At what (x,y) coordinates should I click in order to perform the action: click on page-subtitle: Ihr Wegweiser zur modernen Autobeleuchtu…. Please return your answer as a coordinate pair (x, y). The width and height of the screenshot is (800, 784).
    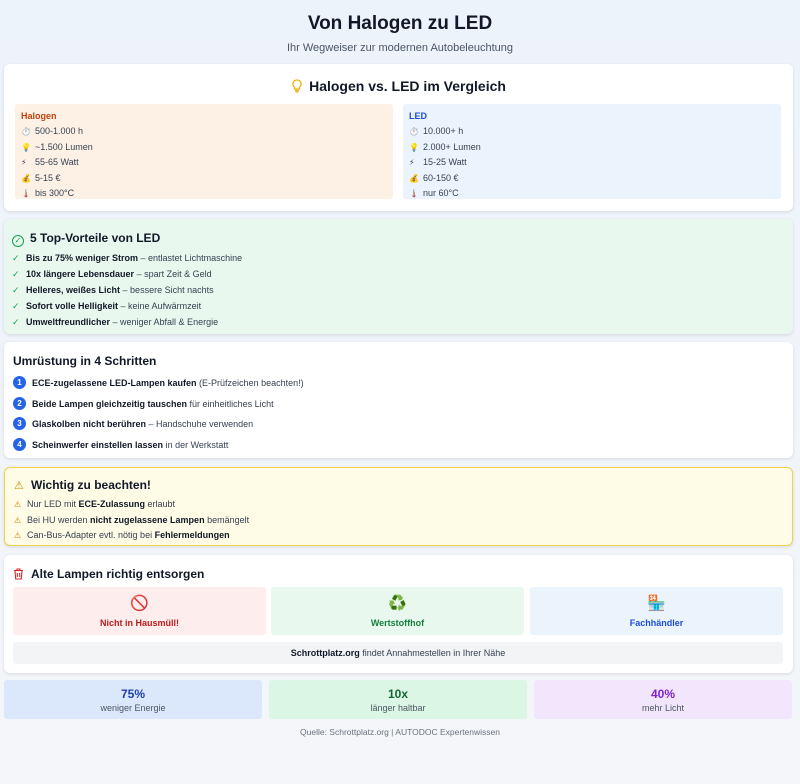
    Looking at the image, I should click on (400, 48).